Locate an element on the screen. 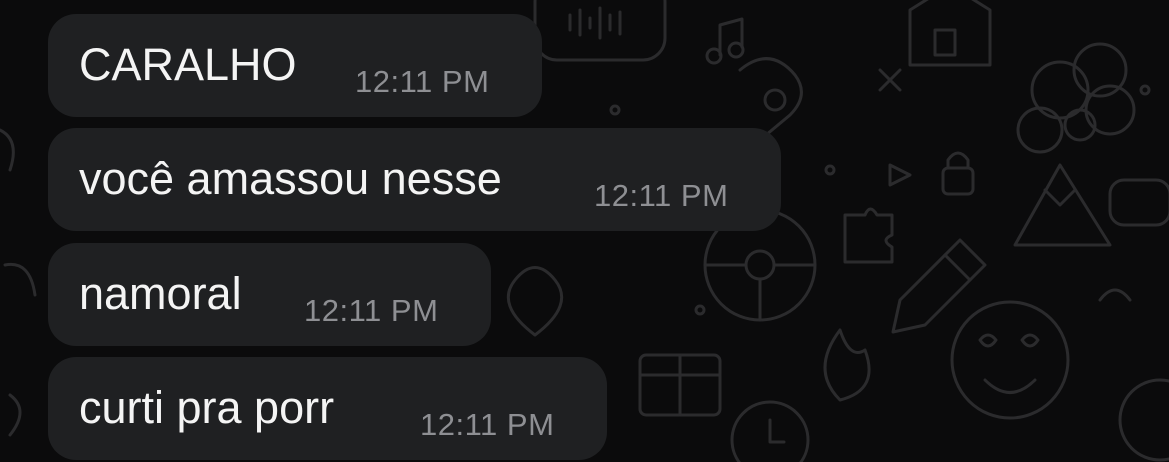  message-text: curti pra porr is located at coordinates (207, 407).